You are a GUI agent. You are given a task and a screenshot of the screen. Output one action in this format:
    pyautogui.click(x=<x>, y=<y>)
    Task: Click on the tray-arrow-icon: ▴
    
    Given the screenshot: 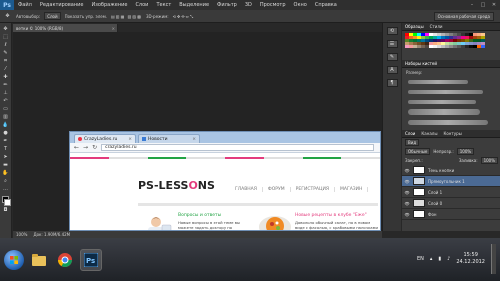 What is the action you would take?
    pyautogui.click(x=431, y=259)
    